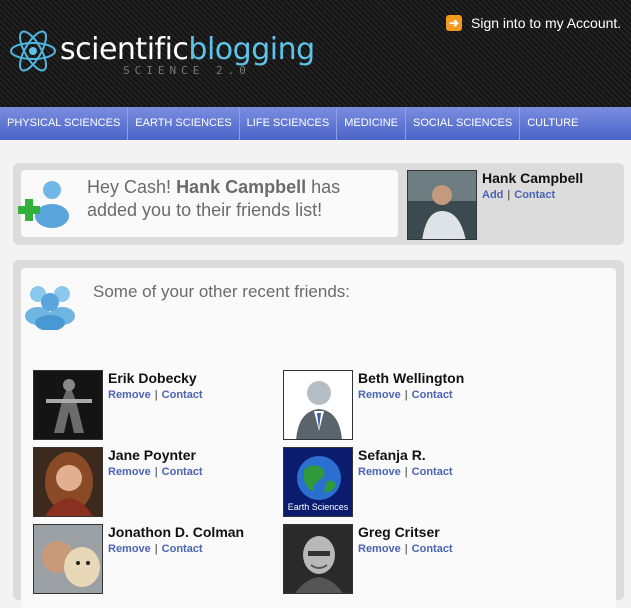  Describe the element at coordinates (241, 187) in the screenshot. I see `friend-name-text: Hank Campbell` at that location.